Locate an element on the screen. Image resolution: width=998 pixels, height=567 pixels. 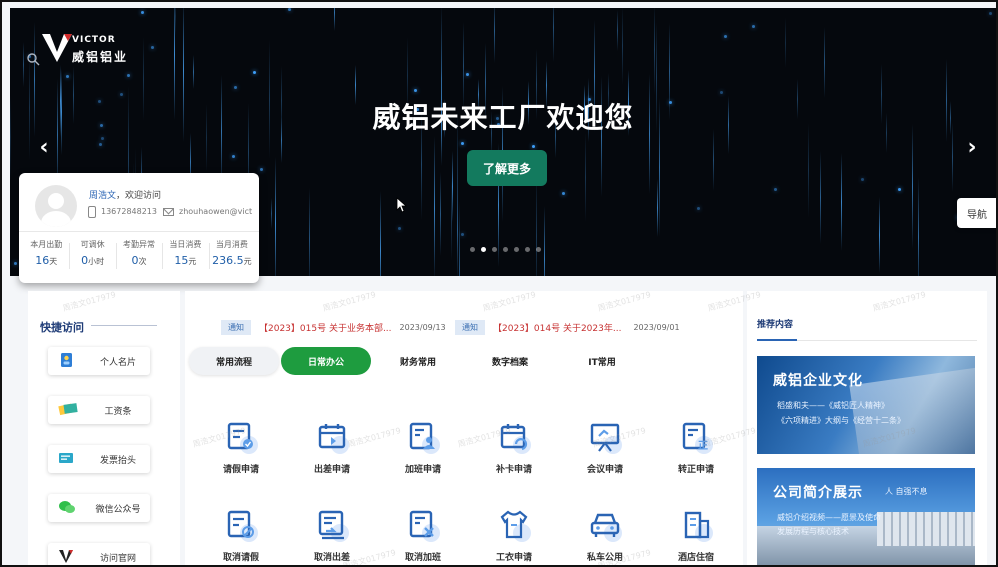
app-label: 转正申请 is located at coordinates (695, 470).